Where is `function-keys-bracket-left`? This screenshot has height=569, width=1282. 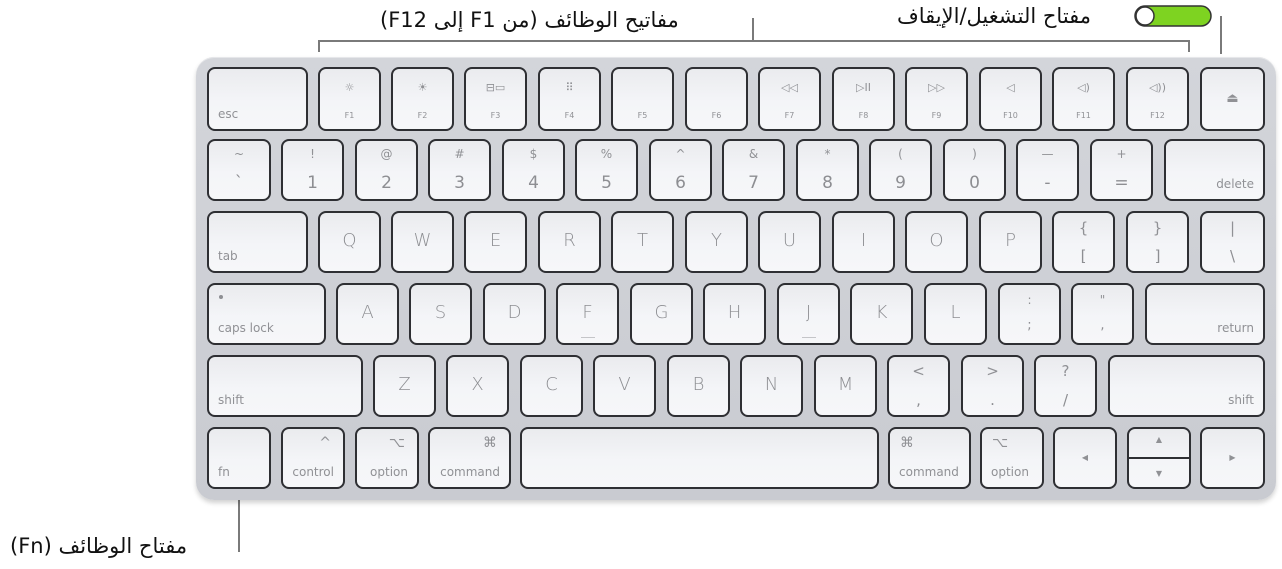 function-keys-bracket-left is located at coordinates (319, 46).